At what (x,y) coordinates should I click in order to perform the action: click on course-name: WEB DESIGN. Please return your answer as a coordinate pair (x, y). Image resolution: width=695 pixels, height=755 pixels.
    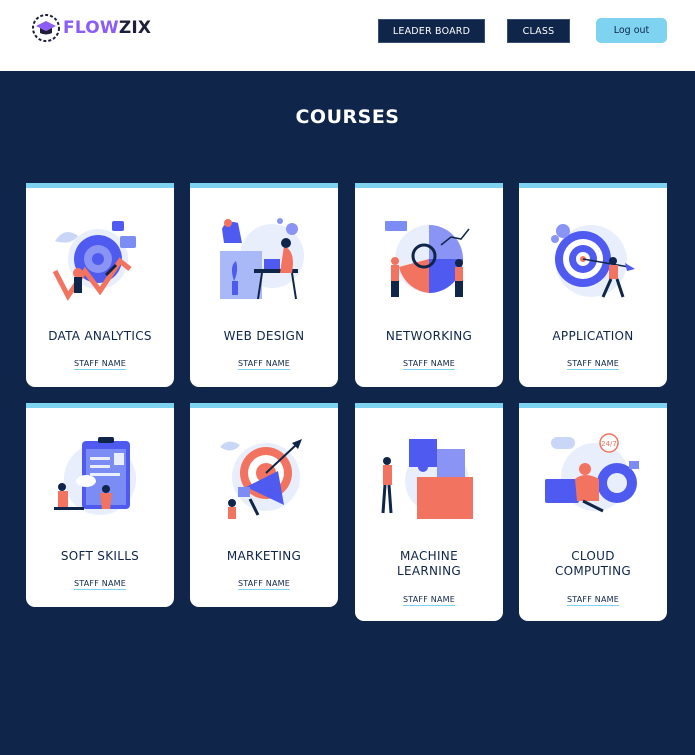
    Looking at the image, I should click on (264, 336).